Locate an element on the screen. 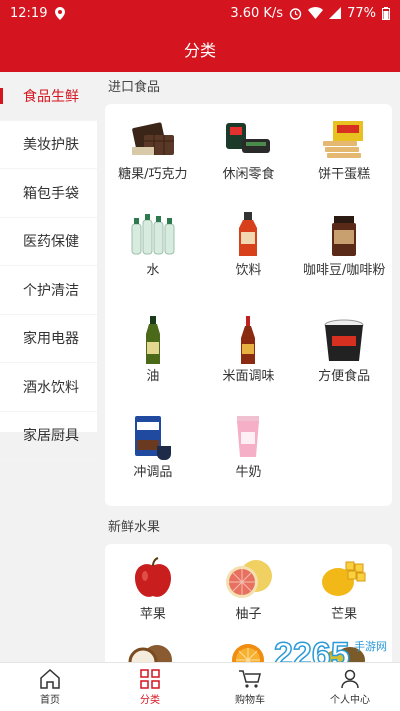 This screenshot has height=711, width=400. subcategory-label: 糖果/巧克力 is located at coordinates (153, 174).